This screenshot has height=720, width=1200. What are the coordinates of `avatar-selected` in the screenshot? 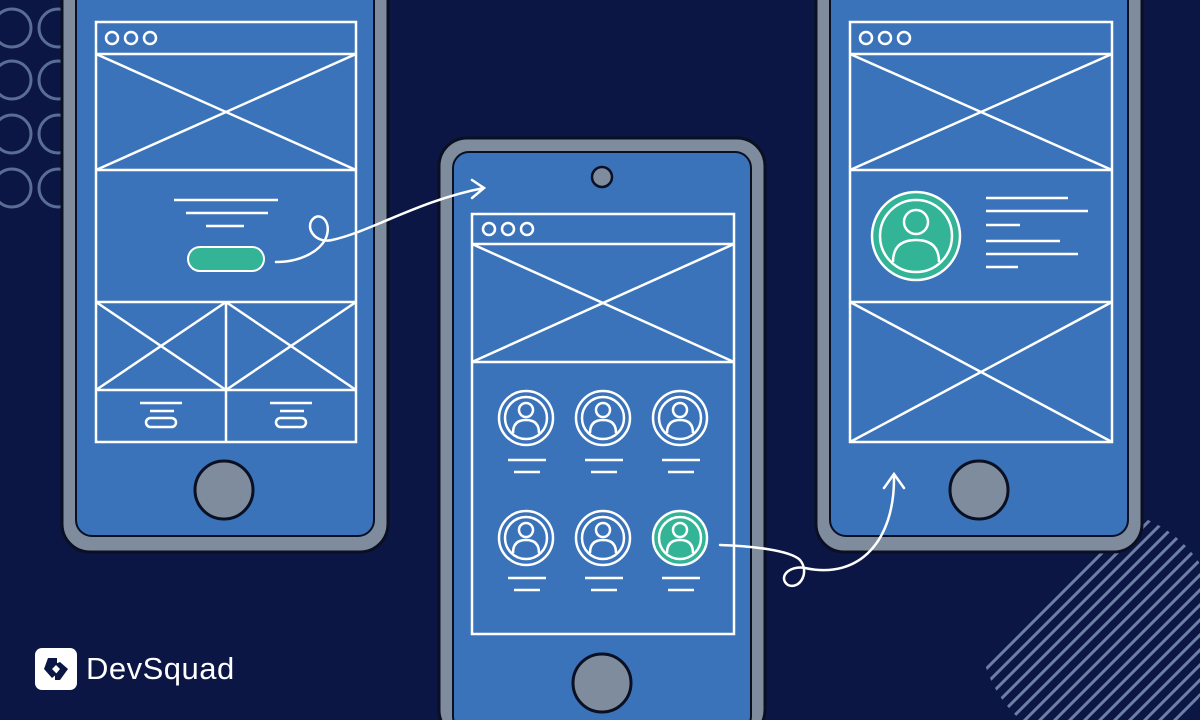 It's located at (680, 538).